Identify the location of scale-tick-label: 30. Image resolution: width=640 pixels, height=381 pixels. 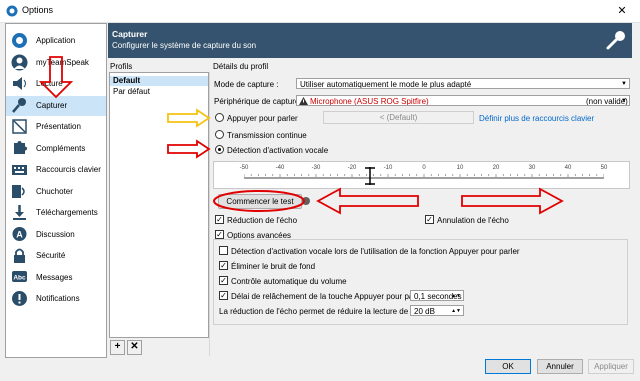
(532, 168).